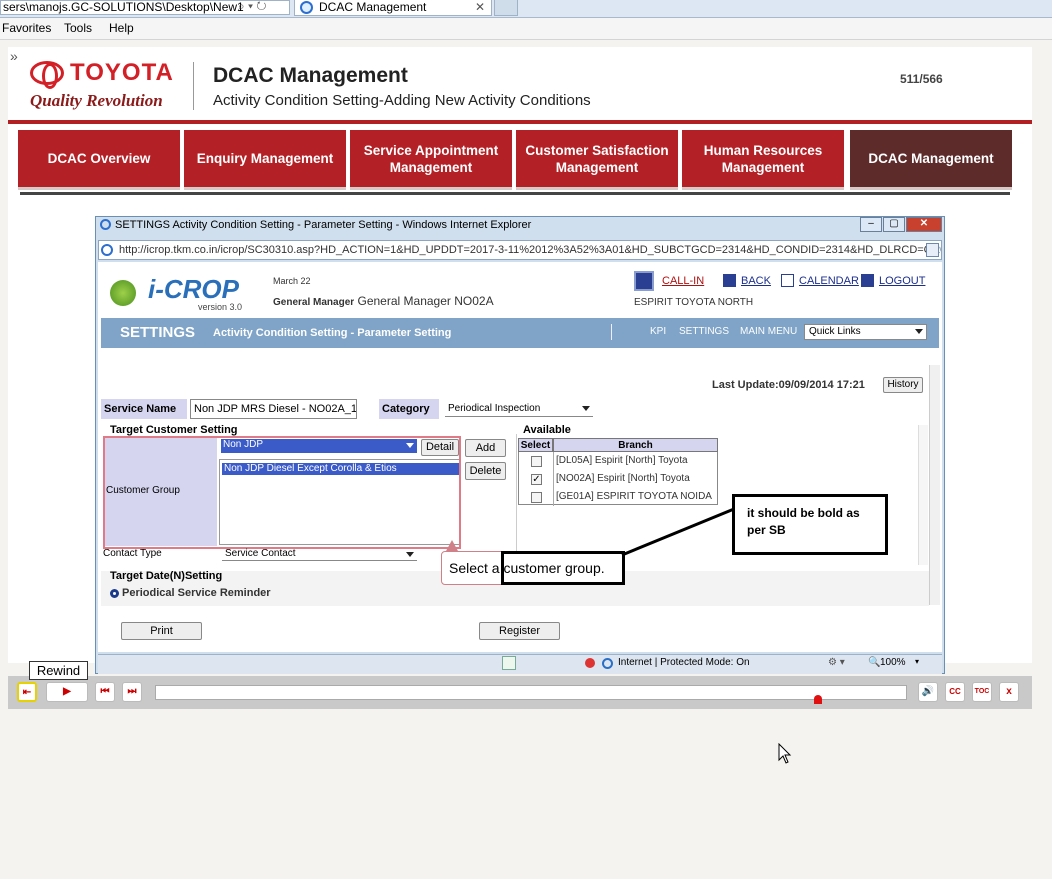  I want to click on user-info: General Manager General Manager NO02A, so click(383, 301).